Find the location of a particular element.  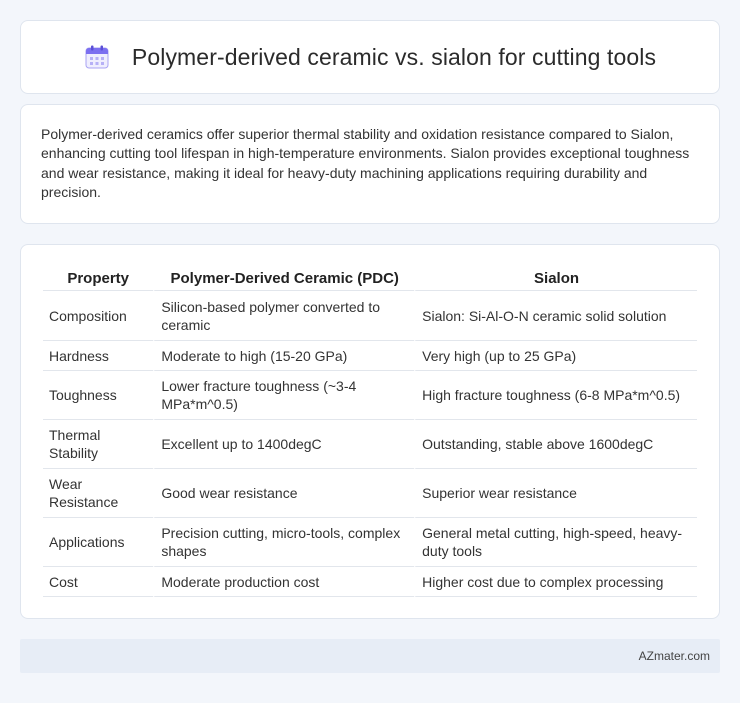

row-sialon-value: Higher cost due to complex processing is located at coordinates (555, 582).